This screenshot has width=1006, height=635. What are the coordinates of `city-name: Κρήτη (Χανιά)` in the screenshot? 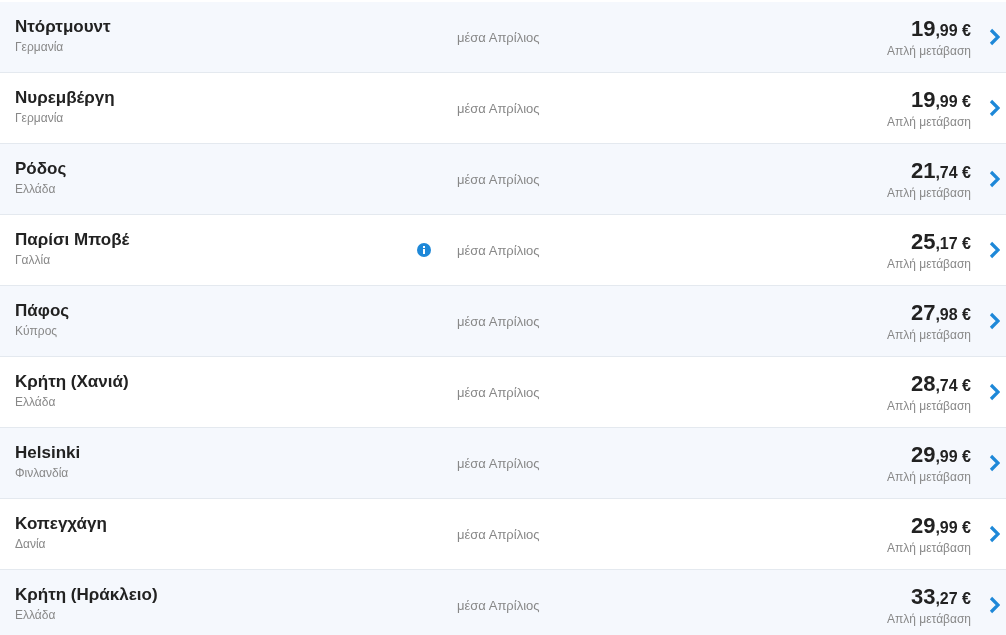 It's located at (72, 382).